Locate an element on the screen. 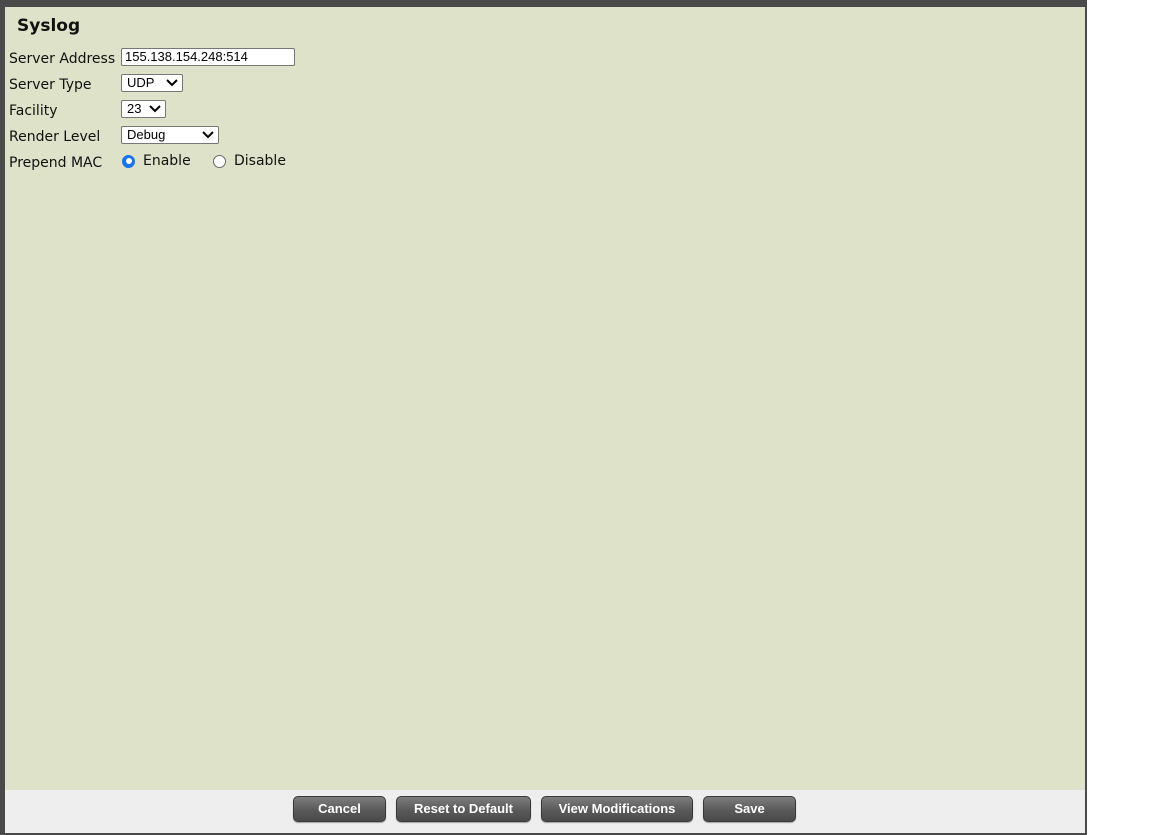  server-address-label: Server Address is located at coordinates (62, 59).